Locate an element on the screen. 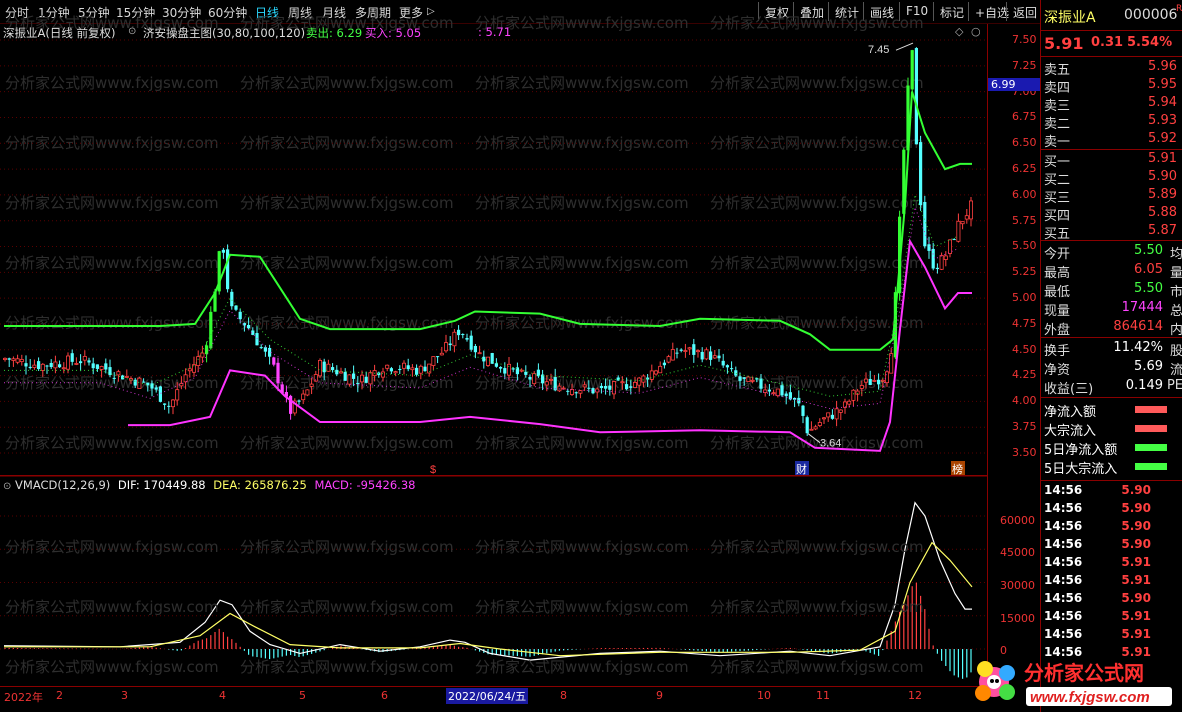 The width and height of the screenshot is (1182, 712). bid-value: 5.88 is located at coordinates (1162, 212).